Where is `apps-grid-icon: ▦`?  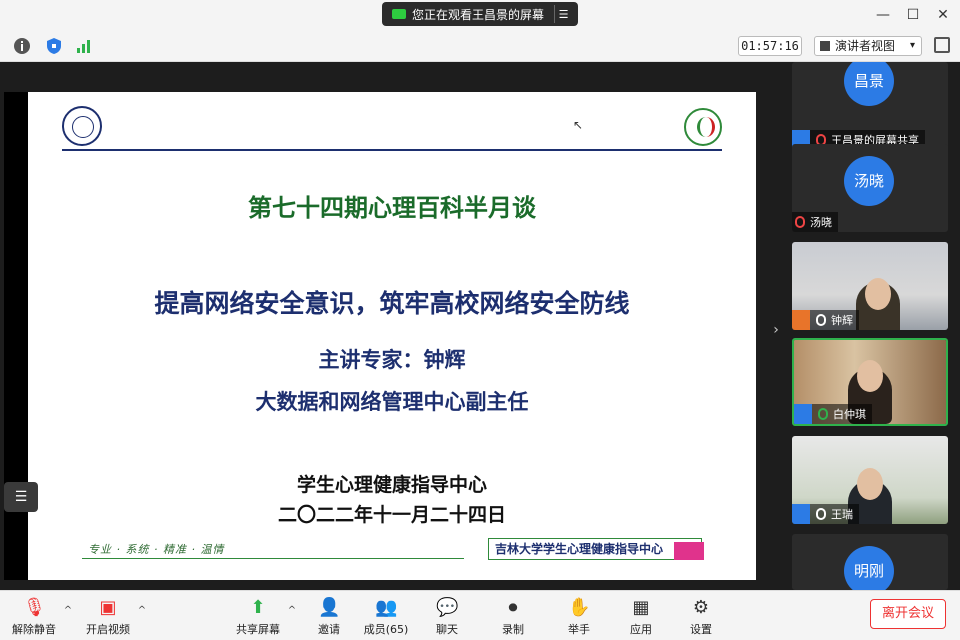 apps-grid-icon: ▦ is located at coordinates (641, 607).